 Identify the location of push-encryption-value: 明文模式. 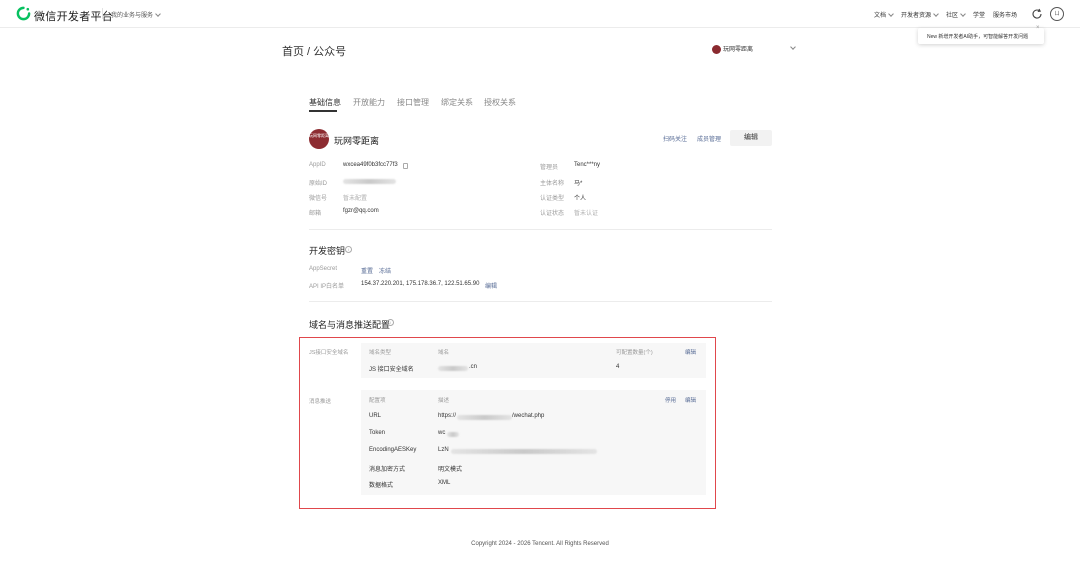
(450, 470).